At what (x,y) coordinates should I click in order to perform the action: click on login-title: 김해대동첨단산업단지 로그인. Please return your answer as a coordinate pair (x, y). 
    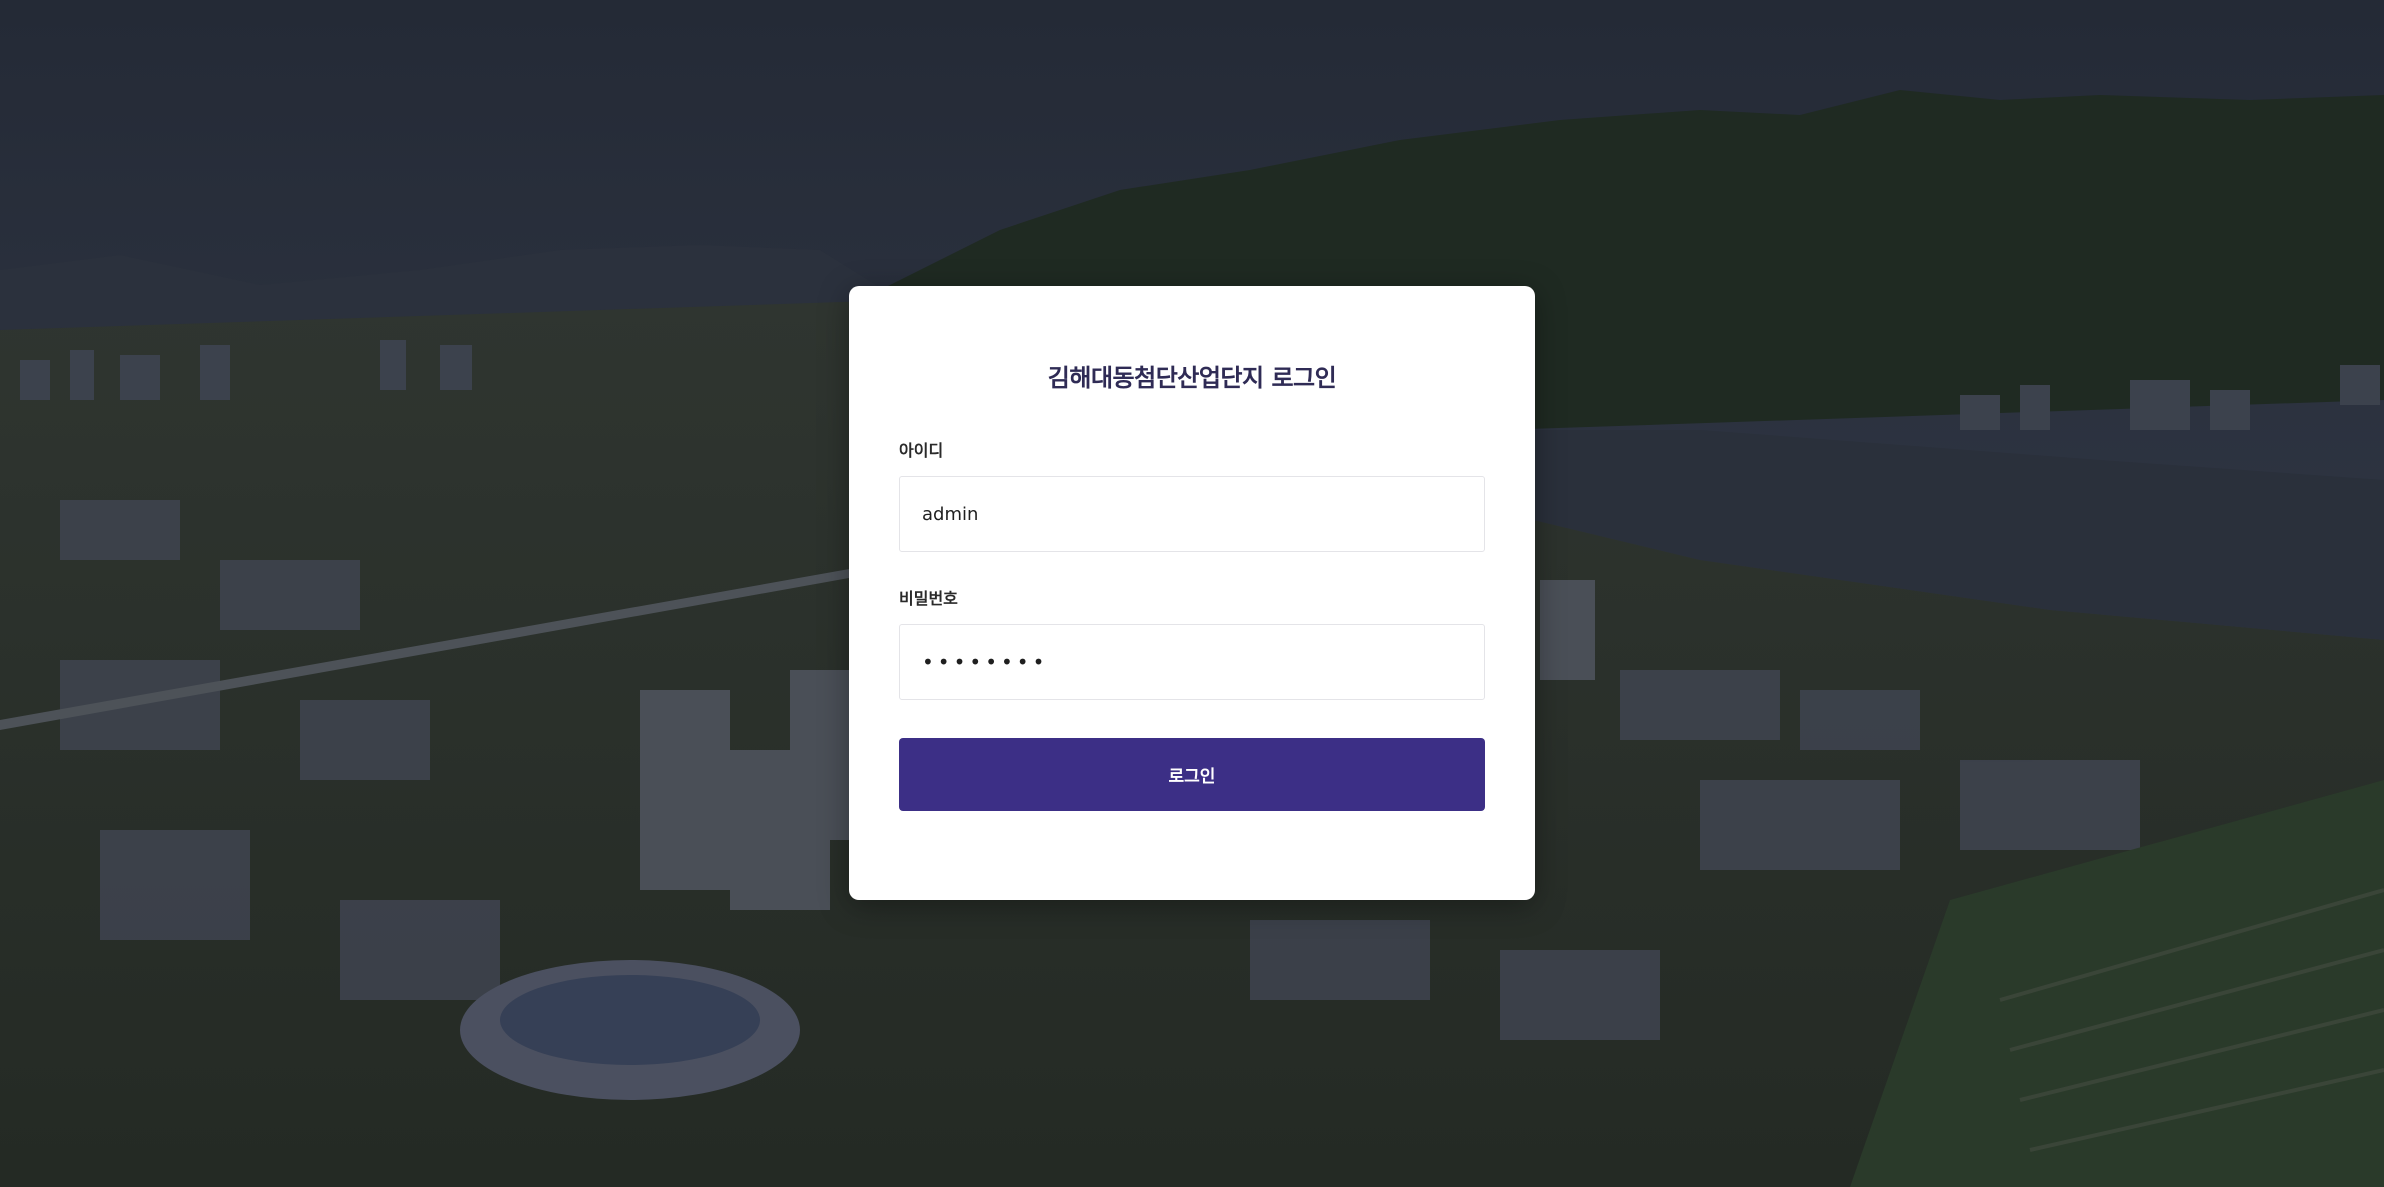
    Looking at the image, I should click on (1192, 378).